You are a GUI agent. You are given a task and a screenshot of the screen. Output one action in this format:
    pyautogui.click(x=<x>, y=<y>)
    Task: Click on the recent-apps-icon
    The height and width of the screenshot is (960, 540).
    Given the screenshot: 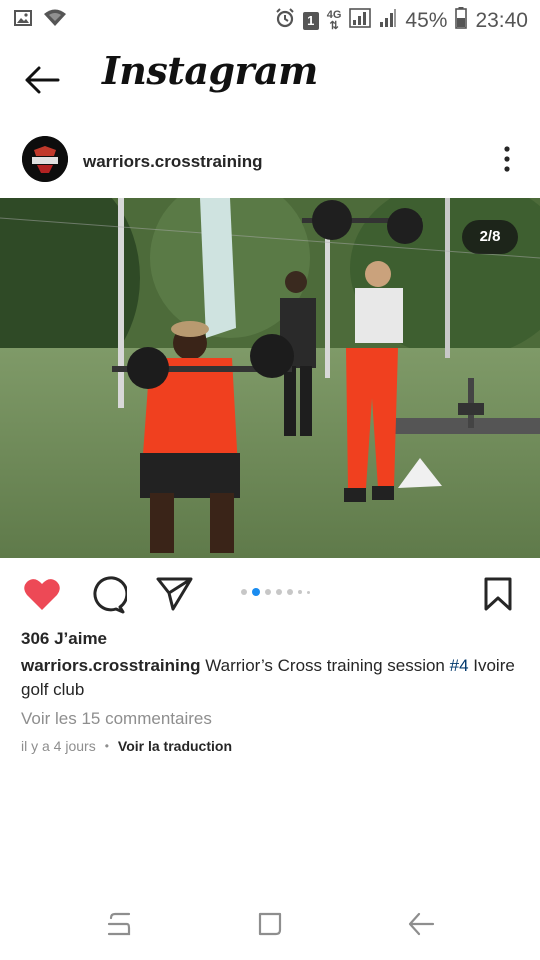 What is the action you would take?
    pyautogui.click(x=119, y=924)
    